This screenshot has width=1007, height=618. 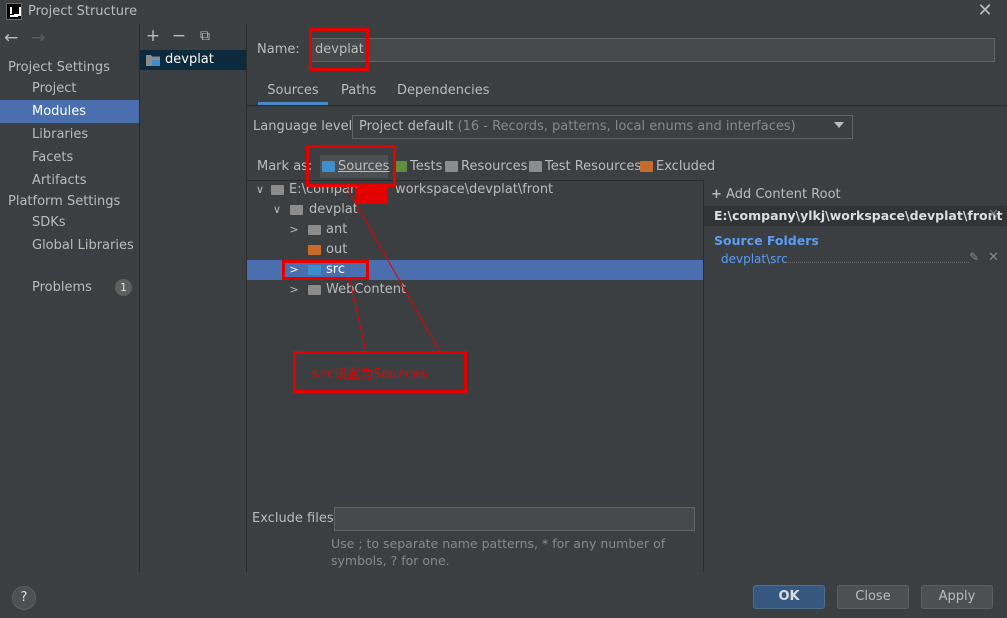 I want to click on mark-as-label: Mark as:, so click(x=285, y=166).